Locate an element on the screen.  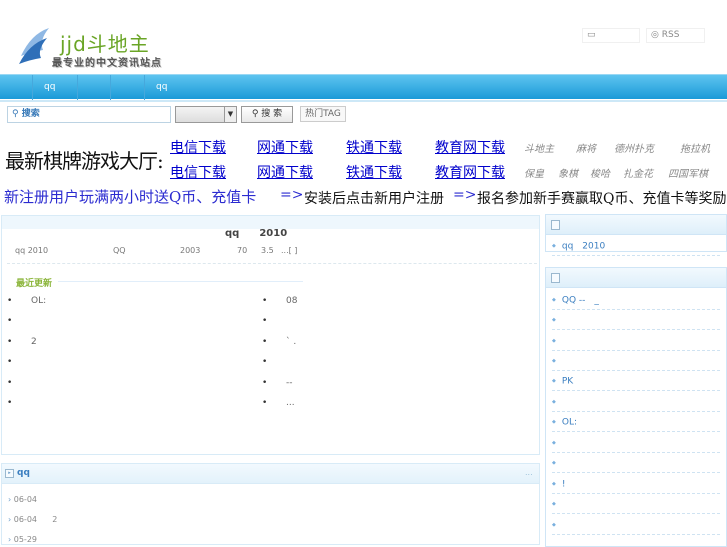
game-link: 扎金花 is located at coordinates (638, 172).